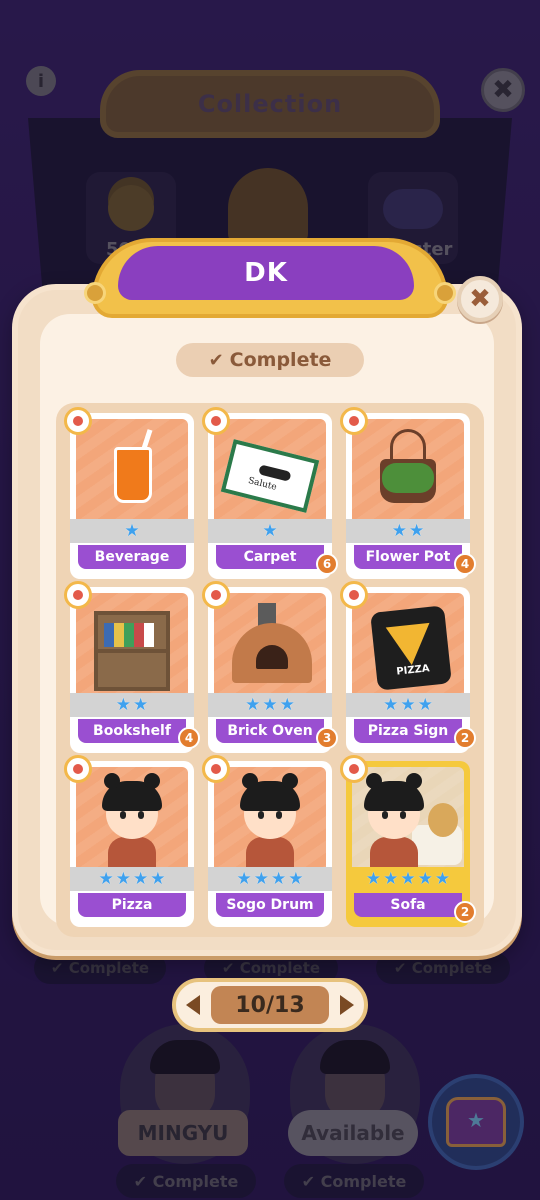  Describe the element at coordinates (411, 648) in the screenshot. I see `pizza-sign-shape: PIZZA` at that location.